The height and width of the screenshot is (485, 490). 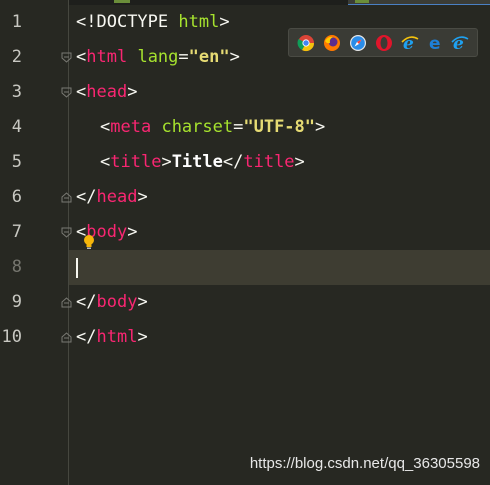 I want to click on svg-text: e, so click(x=435, y=43).